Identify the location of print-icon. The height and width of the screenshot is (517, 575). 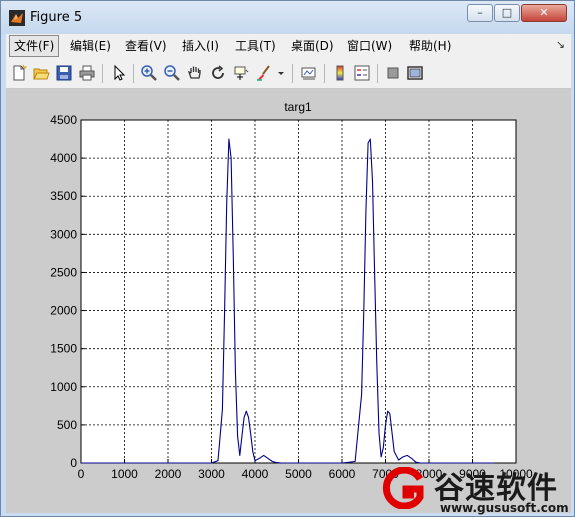
(87, 73).